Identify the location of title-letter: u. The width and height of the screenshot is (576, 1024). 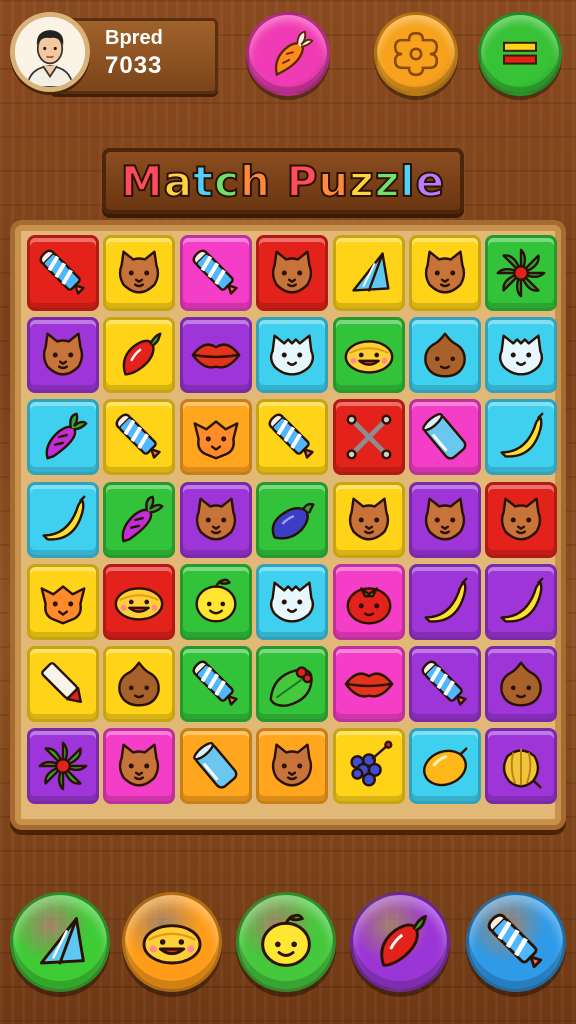
(333, 181).